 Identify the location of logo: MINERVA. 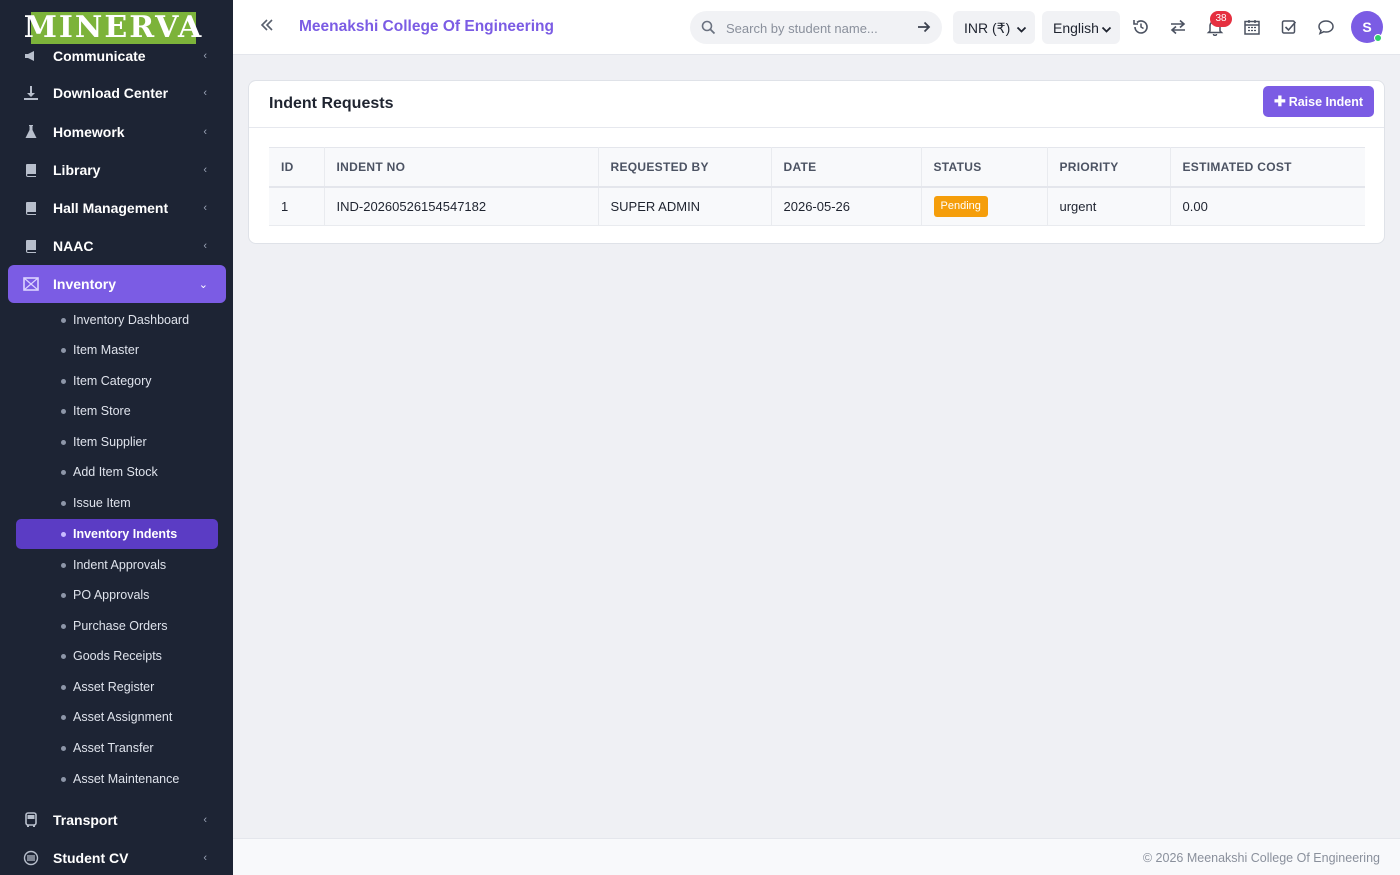
(112, 28).